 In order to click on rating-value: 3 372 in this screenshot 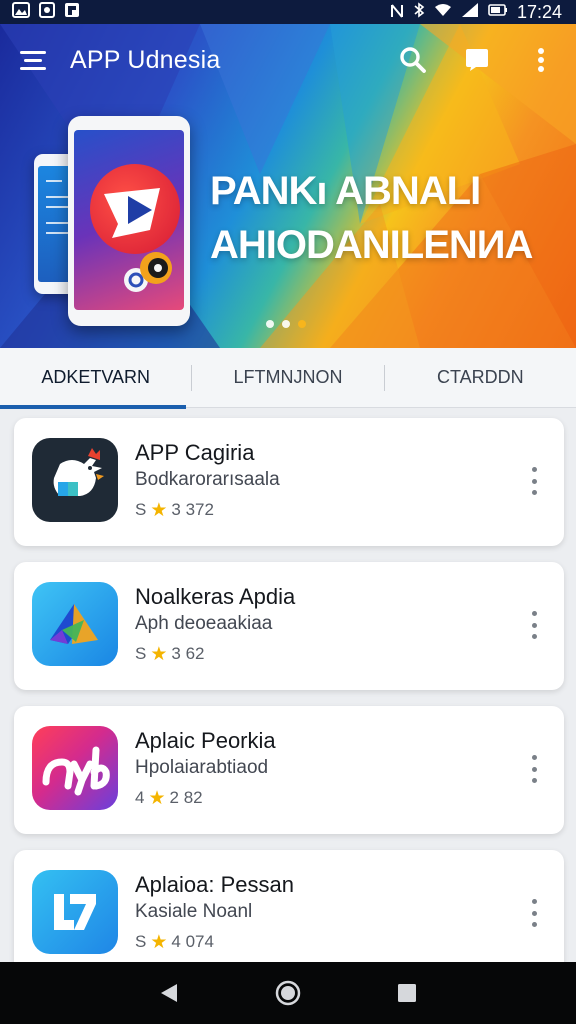, I will do `click(192, 509)`.